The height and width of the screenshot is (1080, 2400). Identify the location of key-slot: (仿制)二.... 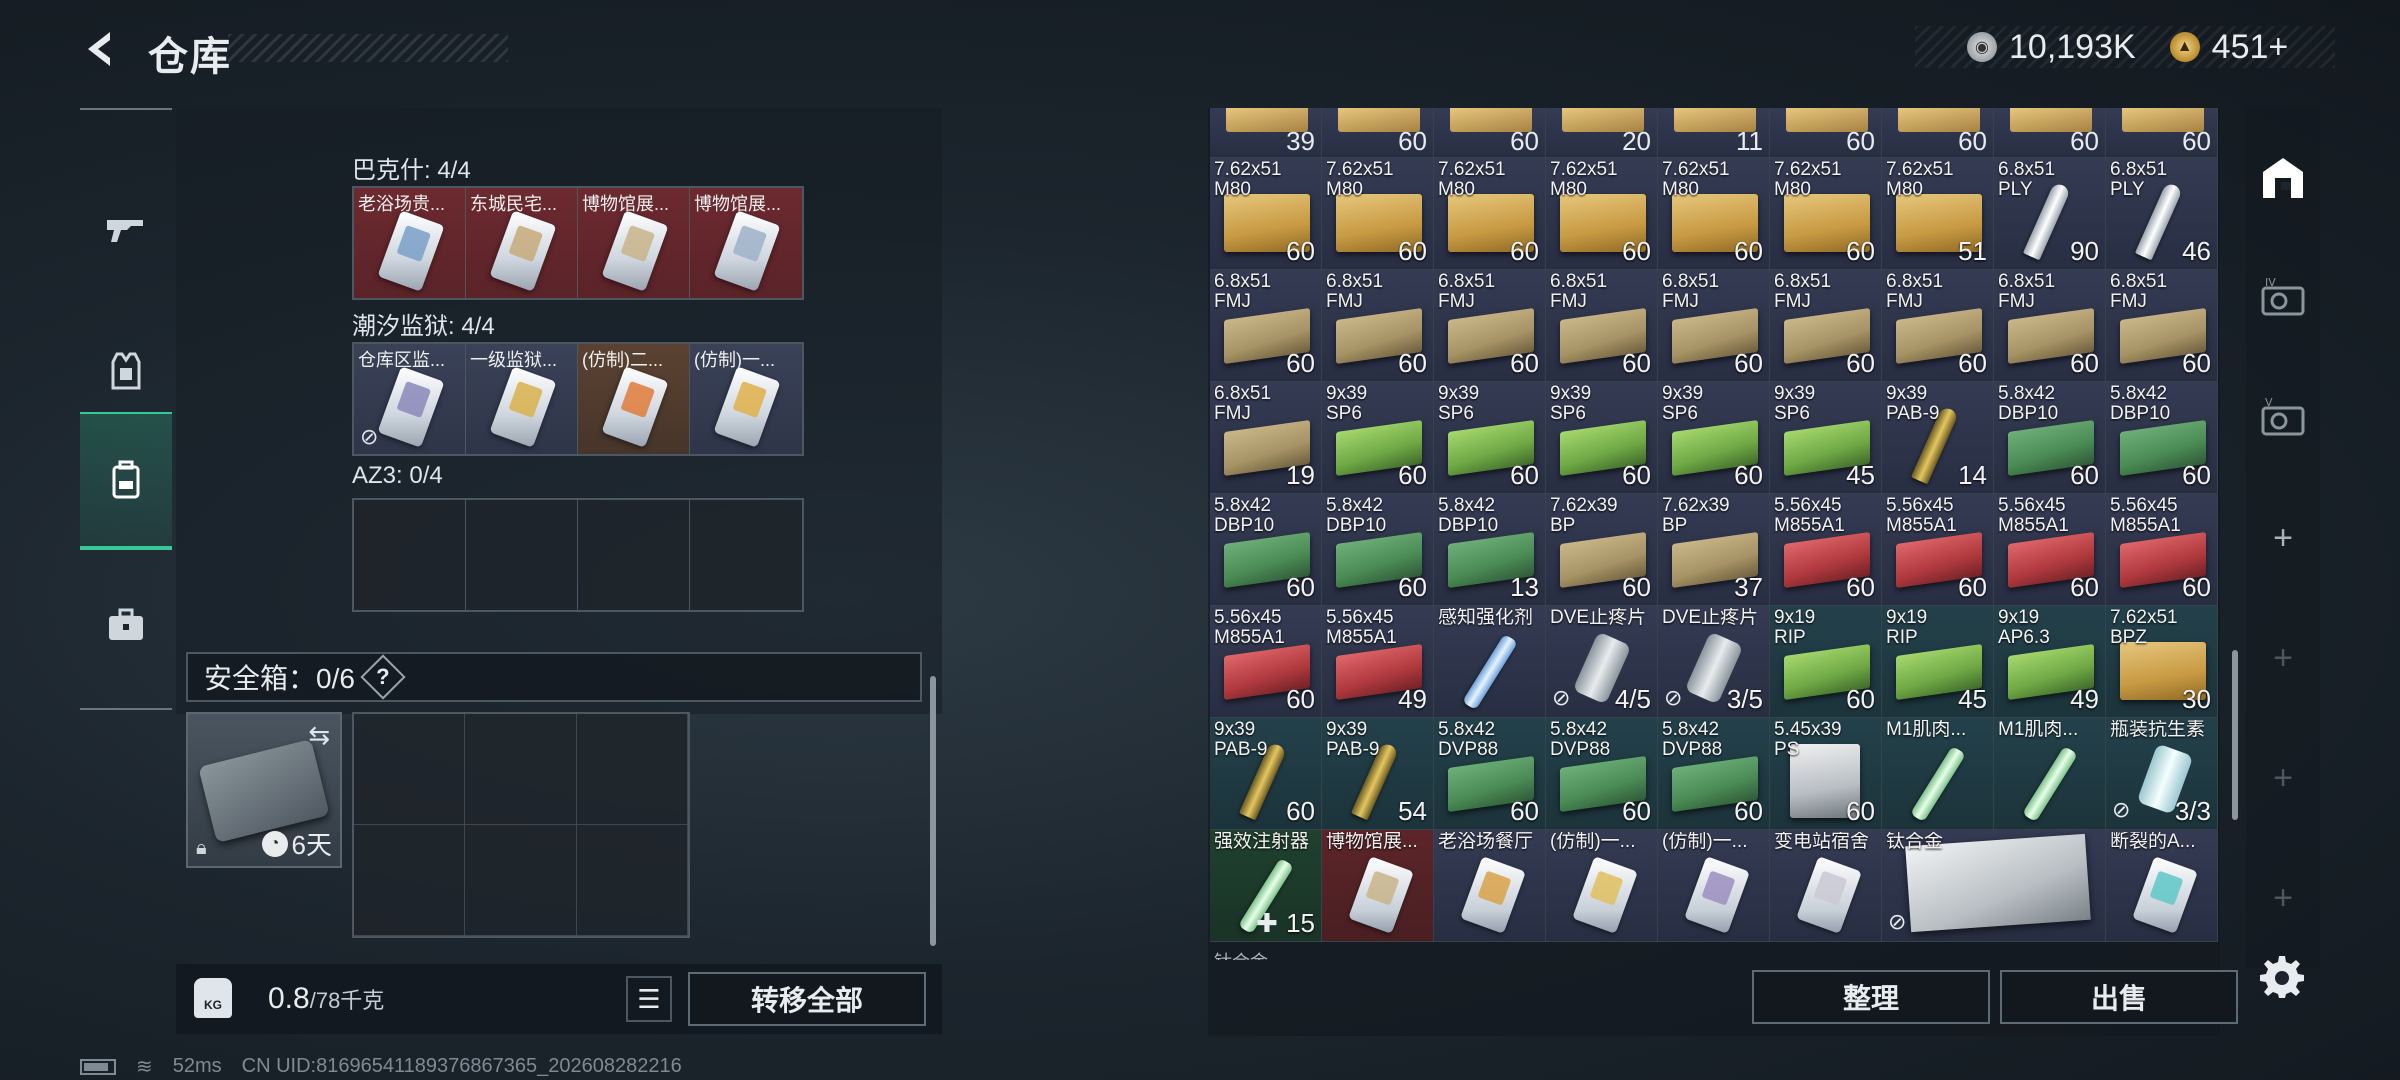
(634, 399).